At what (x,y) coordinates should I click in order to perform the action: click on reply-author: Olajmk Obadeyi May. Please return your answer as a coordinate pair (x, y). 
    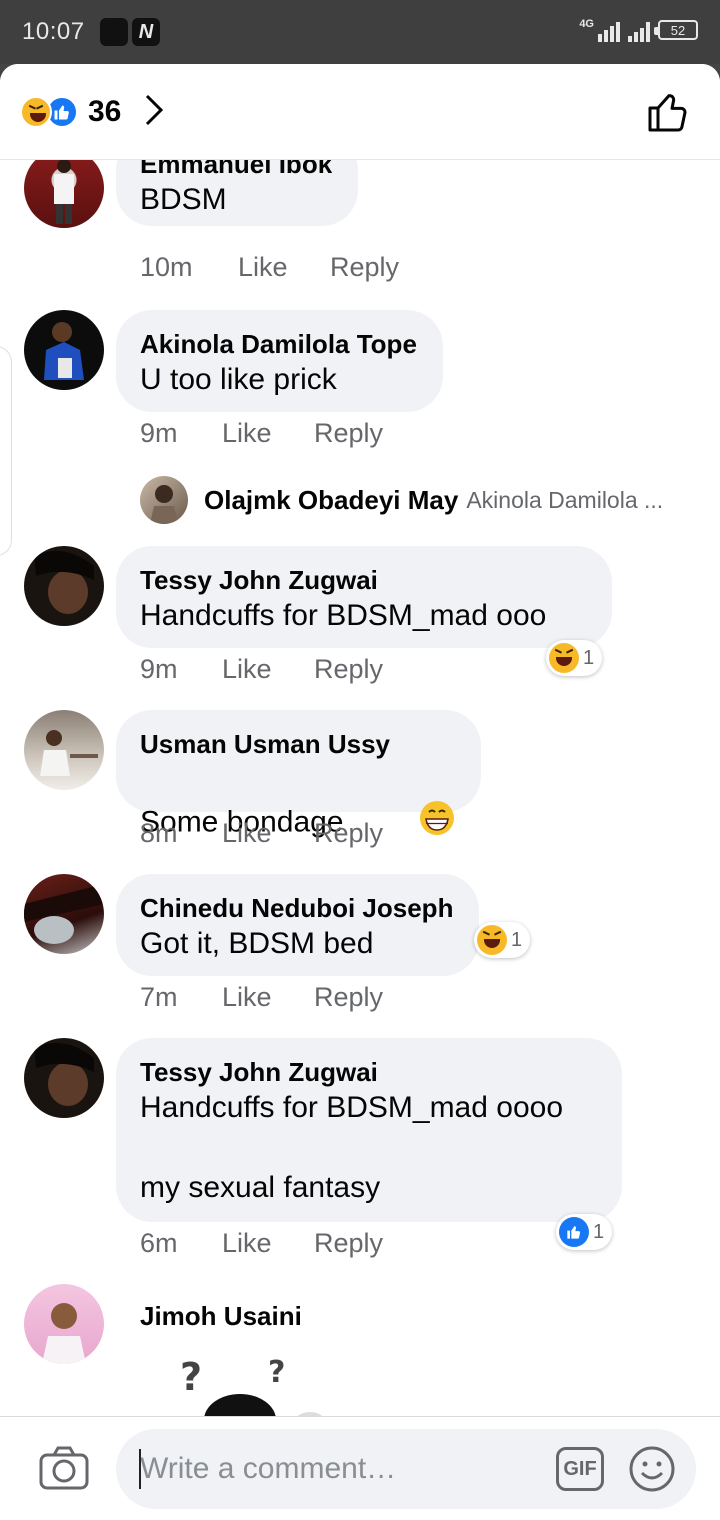
    Looking at the image, I should click on (331, 499).